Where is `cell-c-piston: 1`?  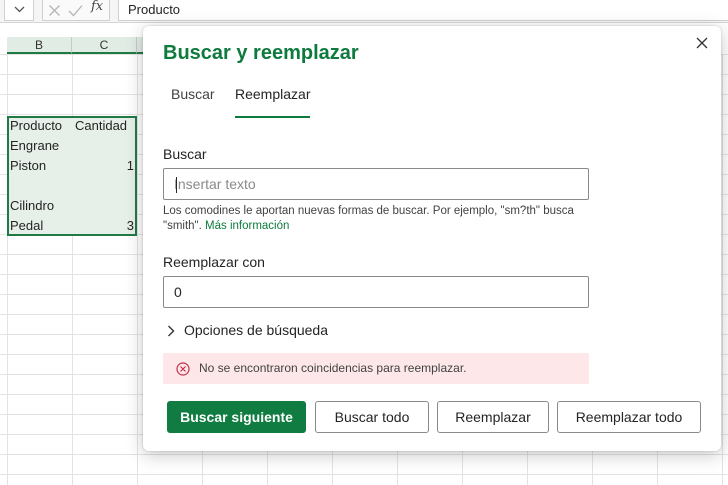
cell-c-piston: 1 is located at coordinates (104, 166).